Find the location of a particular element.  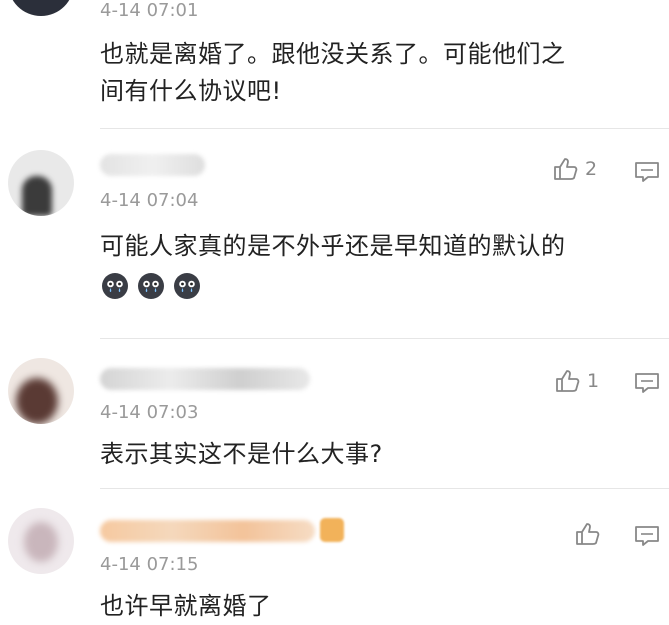

like-button: 2 is located at coordinates (575, 169).